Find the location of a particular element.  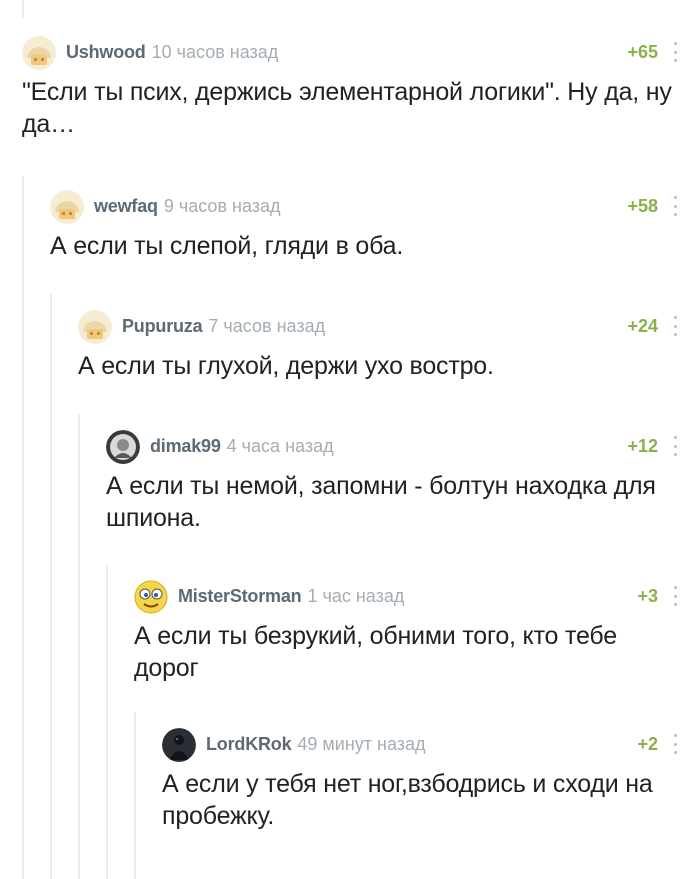

comment-time: 9 часов назад is located at coordinates (222, 206).